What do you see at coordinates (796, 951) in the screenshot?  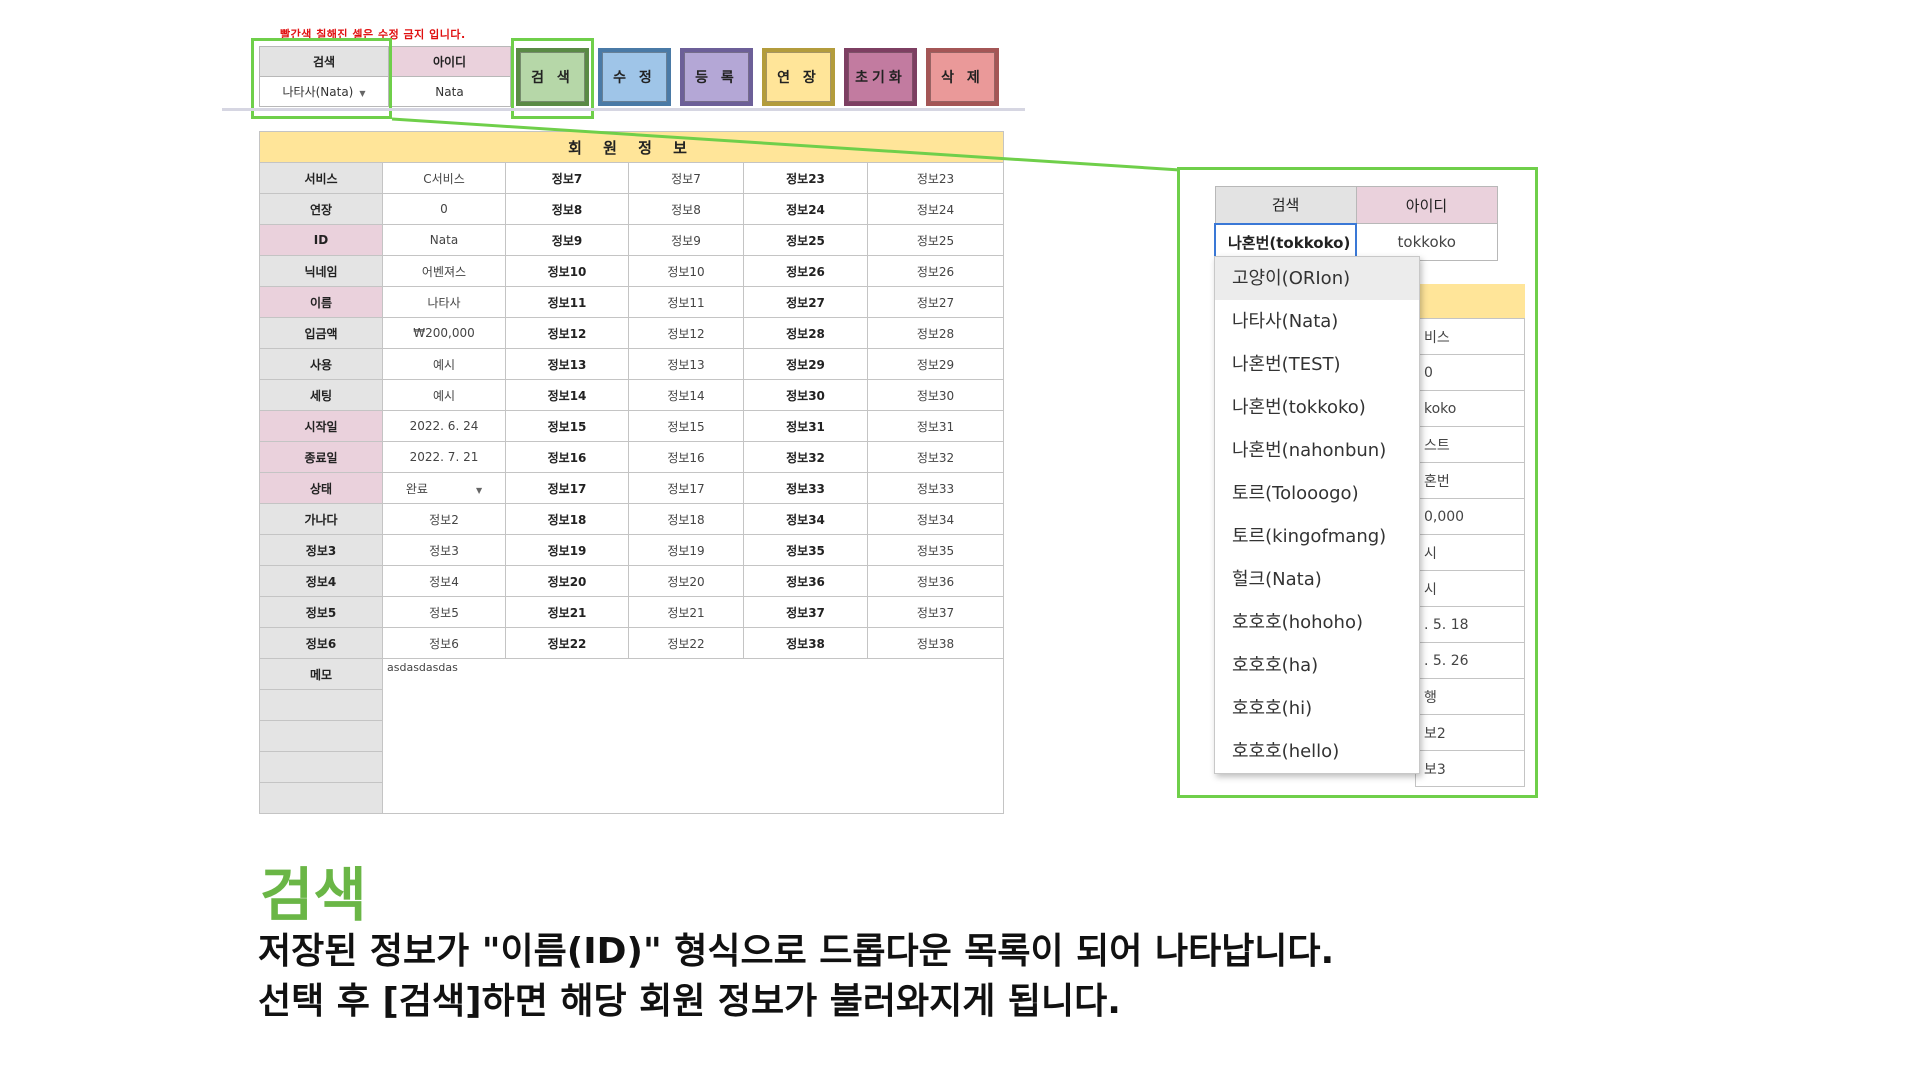 I see `caption-line-1: 저장된 정보가 "이름(ID)" 형식으로 드롭다운 목록이 되어 나타납니다.` at bounding box center [796, 951].